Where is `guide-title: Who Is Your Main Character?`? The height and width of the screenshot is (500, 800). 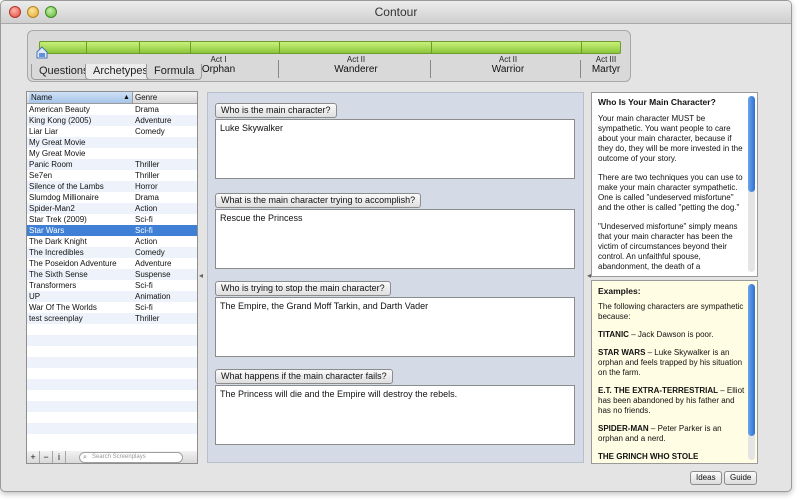
guide-title: Who Is Your Main Character? is located at coordinates (657, 102).